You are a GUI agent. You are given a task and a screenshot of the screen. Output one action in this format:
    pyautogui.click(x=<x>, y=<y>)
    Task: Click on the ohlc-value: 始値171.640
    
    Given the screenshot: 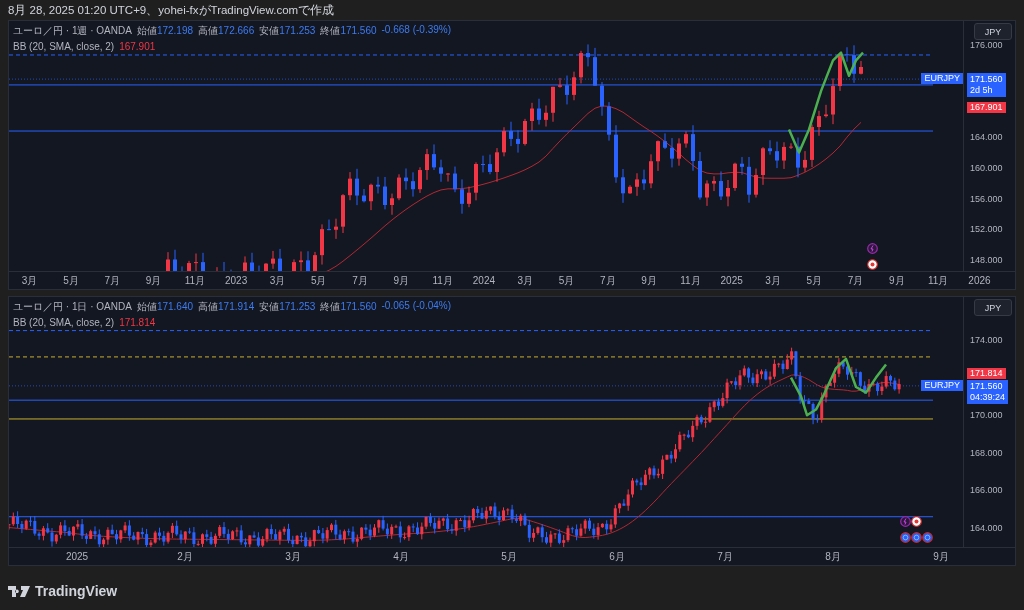 What is the action you would take?
    pyautogui.click(x=165, y=307)
    